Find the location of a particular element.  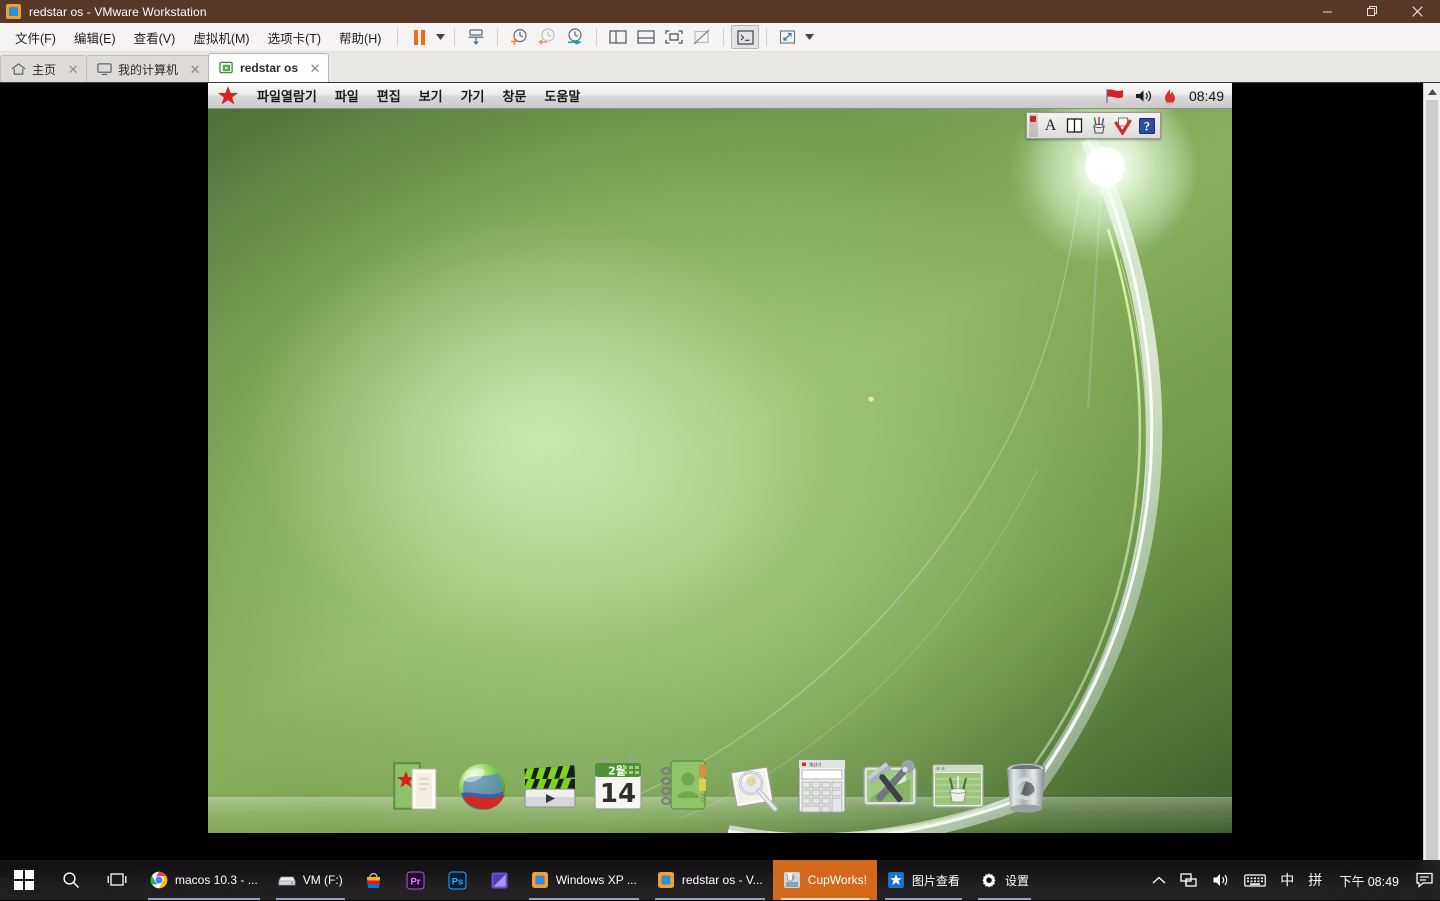

taskbar-clock: 下午 08:49 is located at coordinates (1369, 880).